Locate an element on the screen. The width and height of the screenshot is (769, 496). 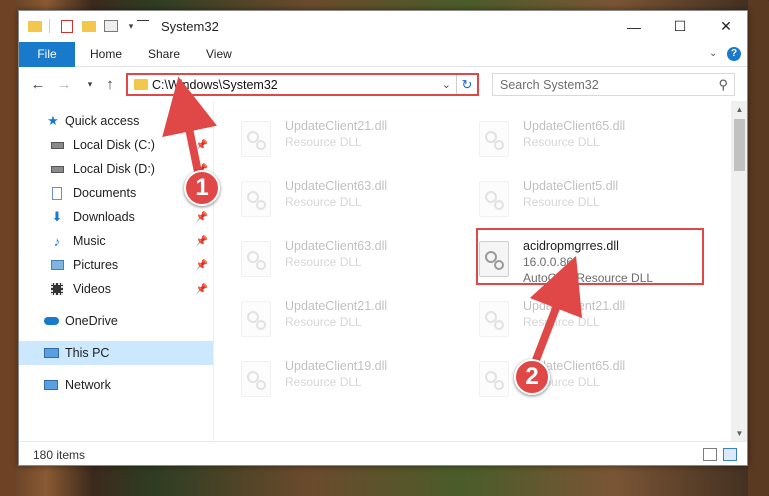
callout-badge-2: 2 is located at coordinates (532, 377).